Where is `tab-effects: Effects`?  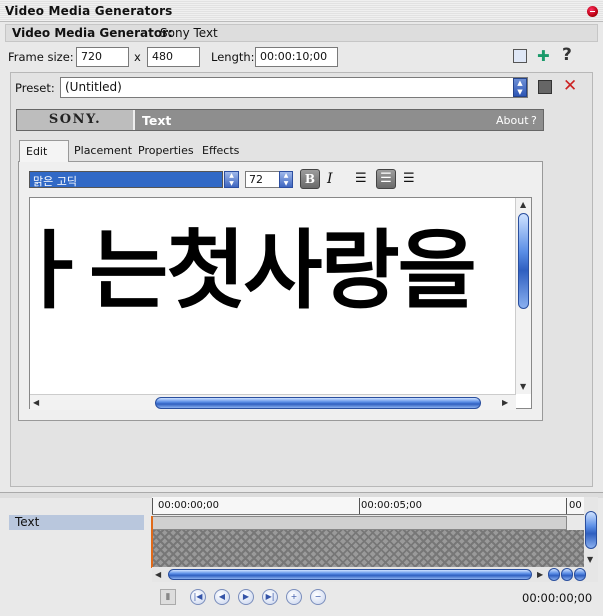 tab-effects: Effects is located at coordinates (220, 151).